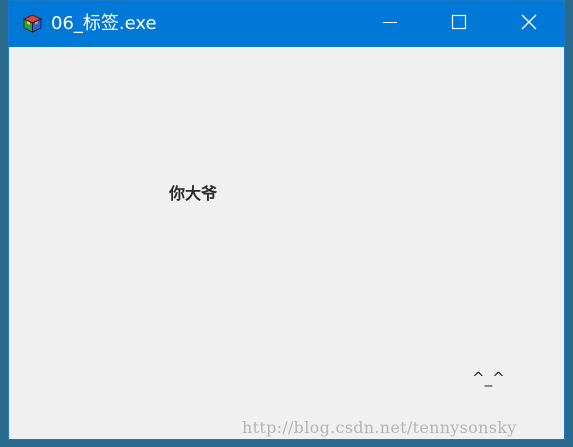 The width and height of the screenshot is (573, 447). Describe the element at coordinates (104, 23) in the screenshot. I see `window-title: 06_标签.exe` at that location.